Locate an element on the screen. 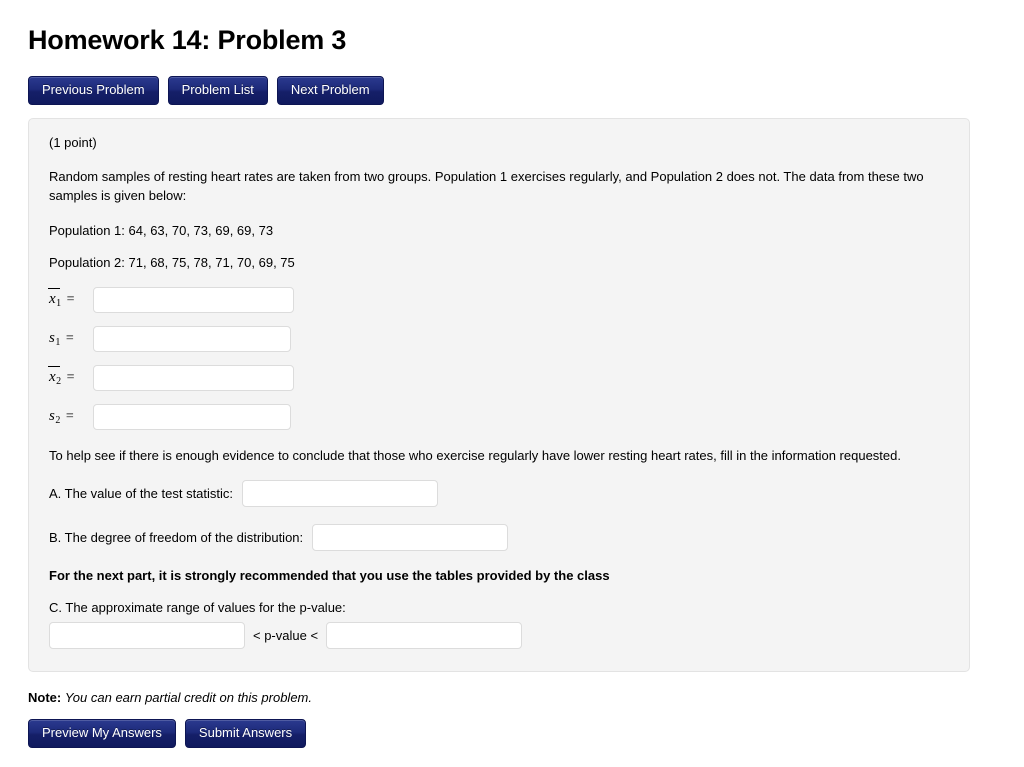 This screenshot has width=1024, height=767. xbar1-subscript: 1 is located at coordinates (59, 304).